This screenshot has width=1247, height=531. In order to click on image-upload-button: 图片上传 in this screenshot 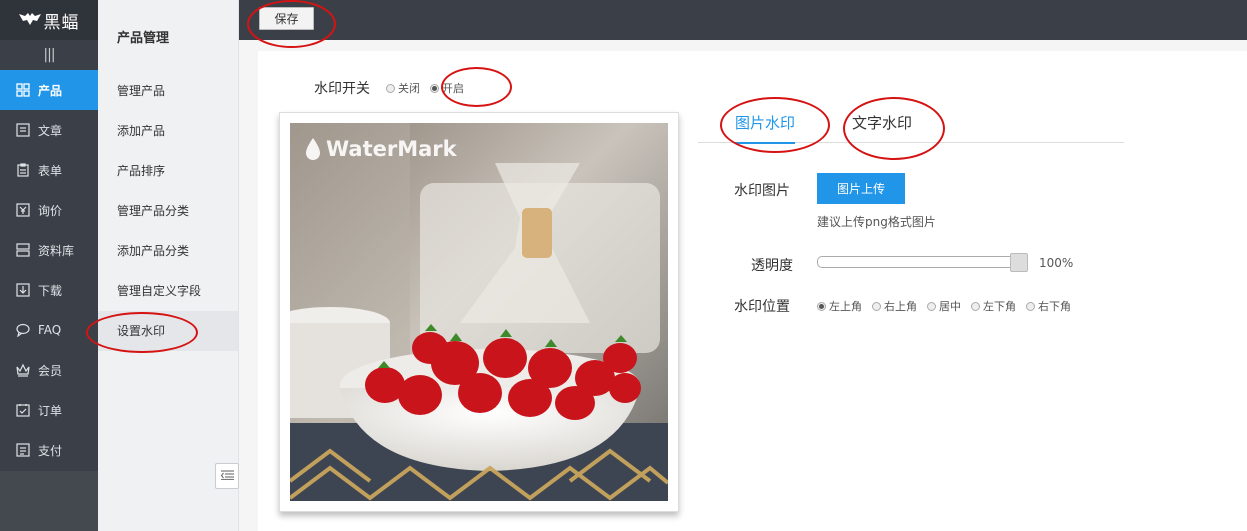, I will do `click(861, 188)`.